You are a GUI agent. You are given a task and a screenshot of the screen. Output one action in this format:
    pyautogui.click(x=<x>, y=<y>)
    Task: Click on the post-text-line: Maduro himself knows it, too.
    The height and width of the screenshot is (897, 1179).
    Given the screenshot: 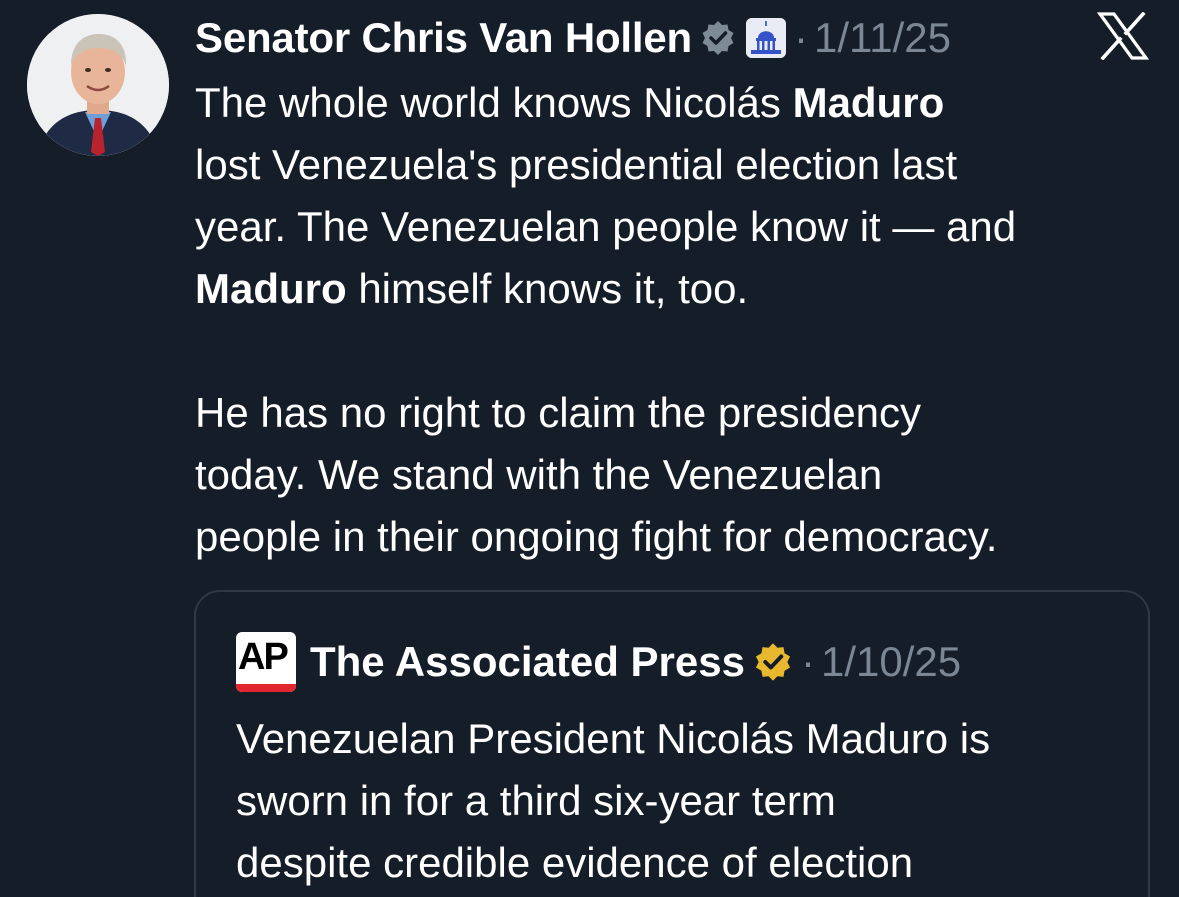 What is the action you would take?
    pyautogui.click(x=472, y=288)
    